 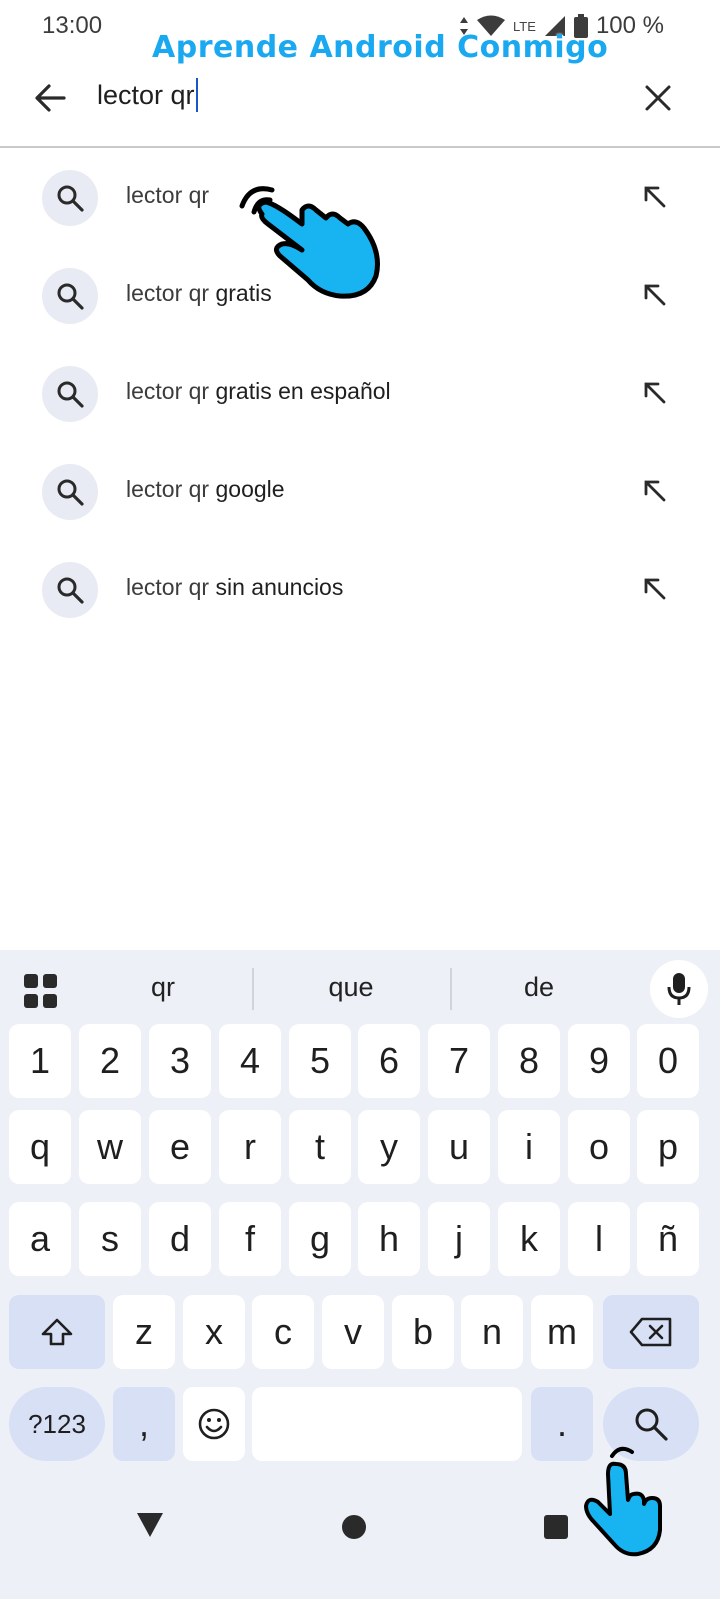 I want to click on search-input: lector qr, so click(x=147, y=95).